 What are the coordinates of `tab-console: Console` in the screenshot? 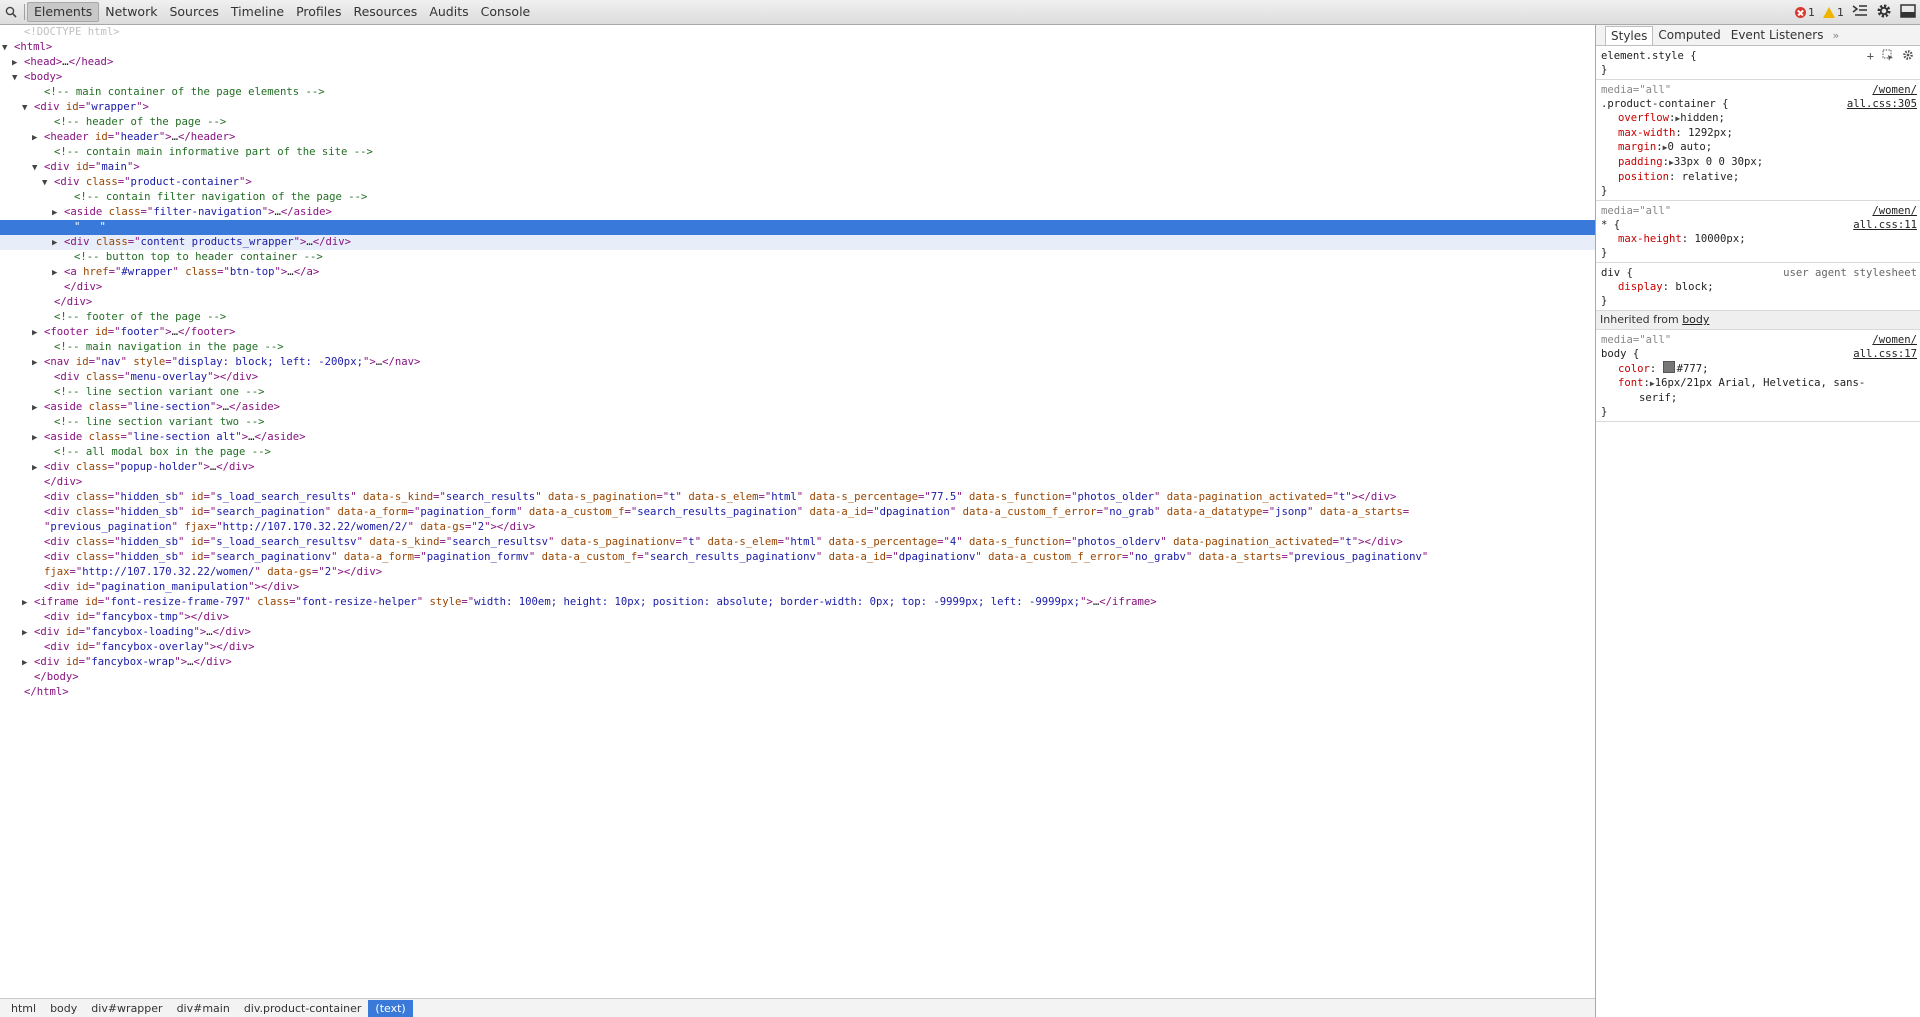 It's located at (506, 12).